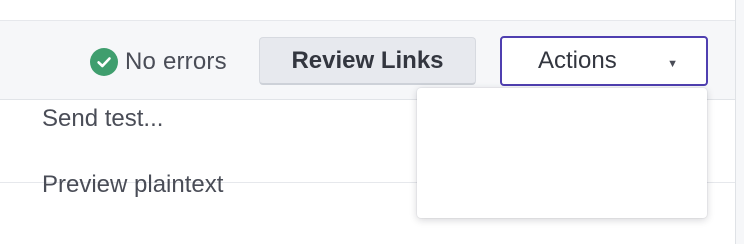  What do you see at coordinates (104, 62) in the screenshot?
I see `check-circle-icon` at bounding box center [104, 62].